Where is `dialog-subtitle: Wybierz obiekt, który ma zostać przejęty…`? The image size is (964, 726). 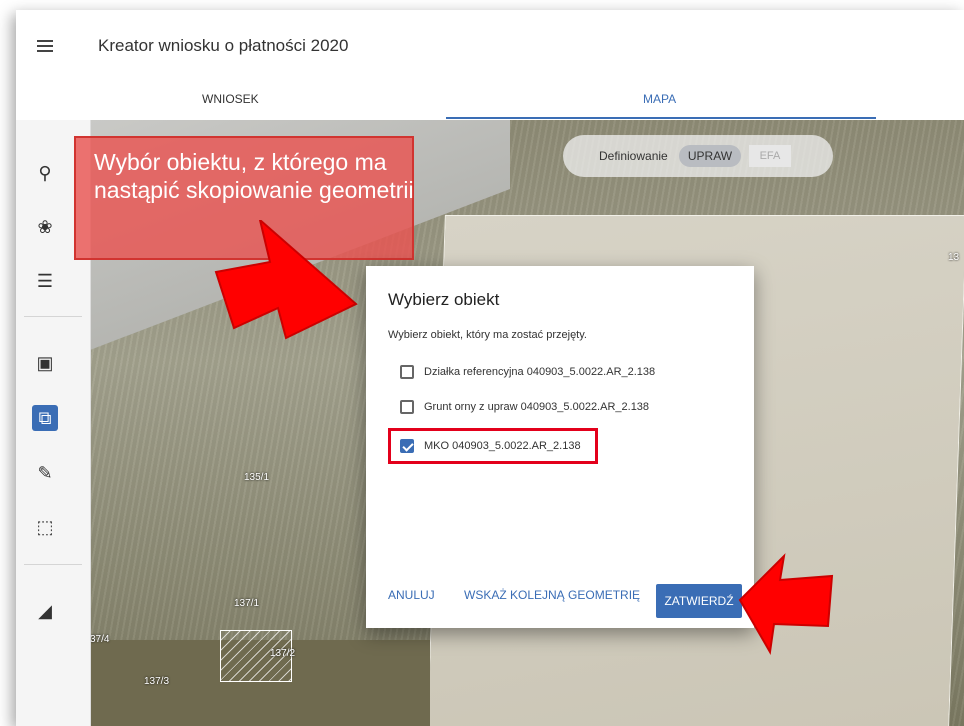 dialog-subtitle: Wybierz obiekt, który ma zostać przejęty… is located at coordinates (487, 335).